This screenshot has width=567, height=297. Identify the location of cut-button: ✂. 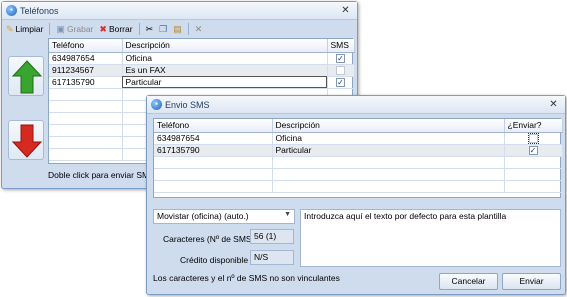
(150, 28).